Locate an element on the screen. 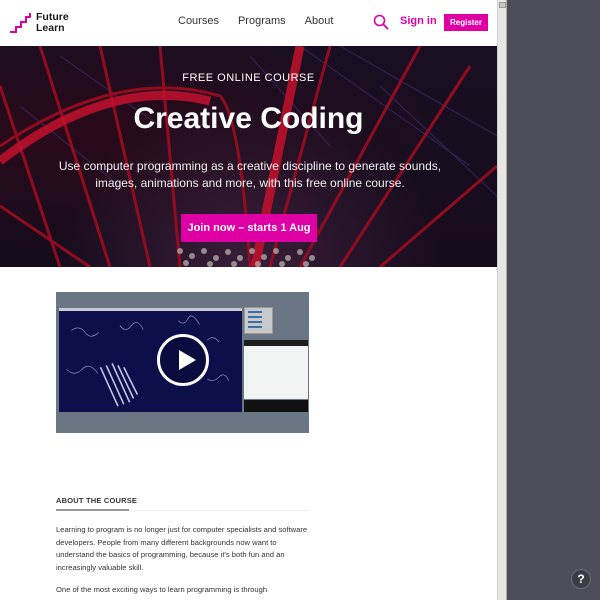 This screenshot has height=600, width=600. video-thumbnail-art is located at coordinates (147, 361).